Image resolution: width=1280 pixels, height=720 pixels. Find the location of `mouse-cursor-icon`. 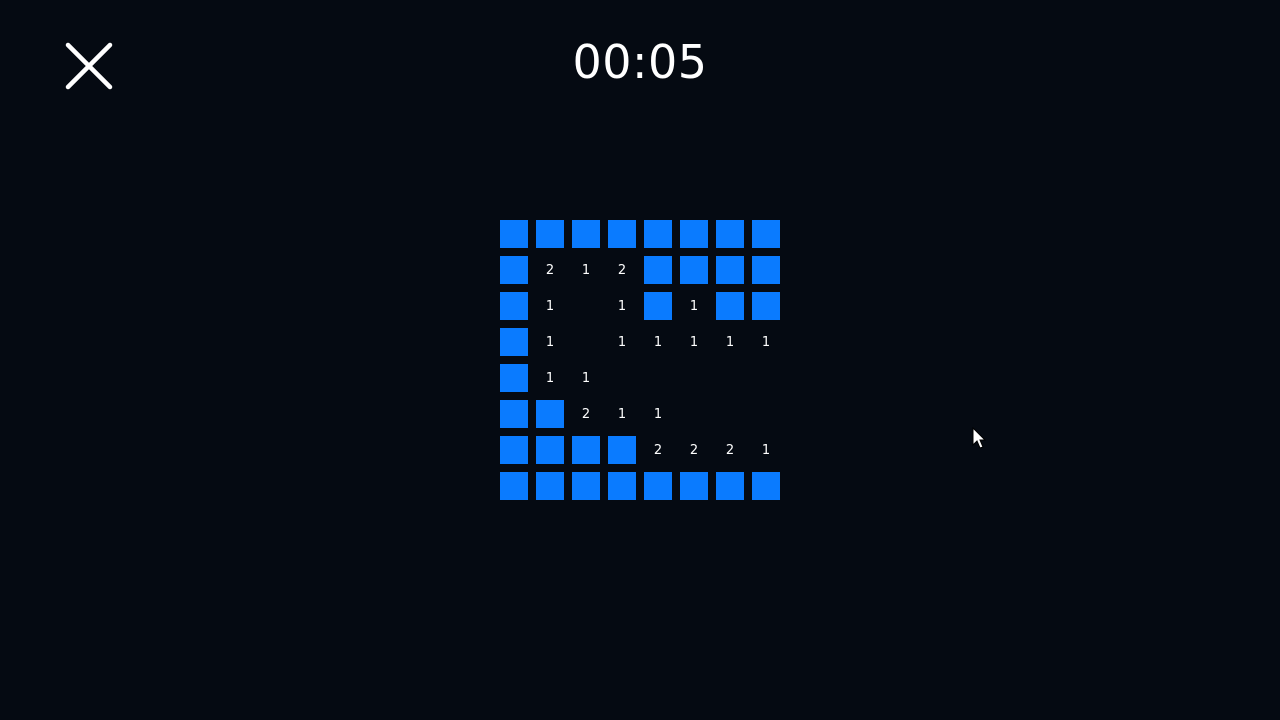

mouse-cursor-icon is located at coordinates (979, 438).